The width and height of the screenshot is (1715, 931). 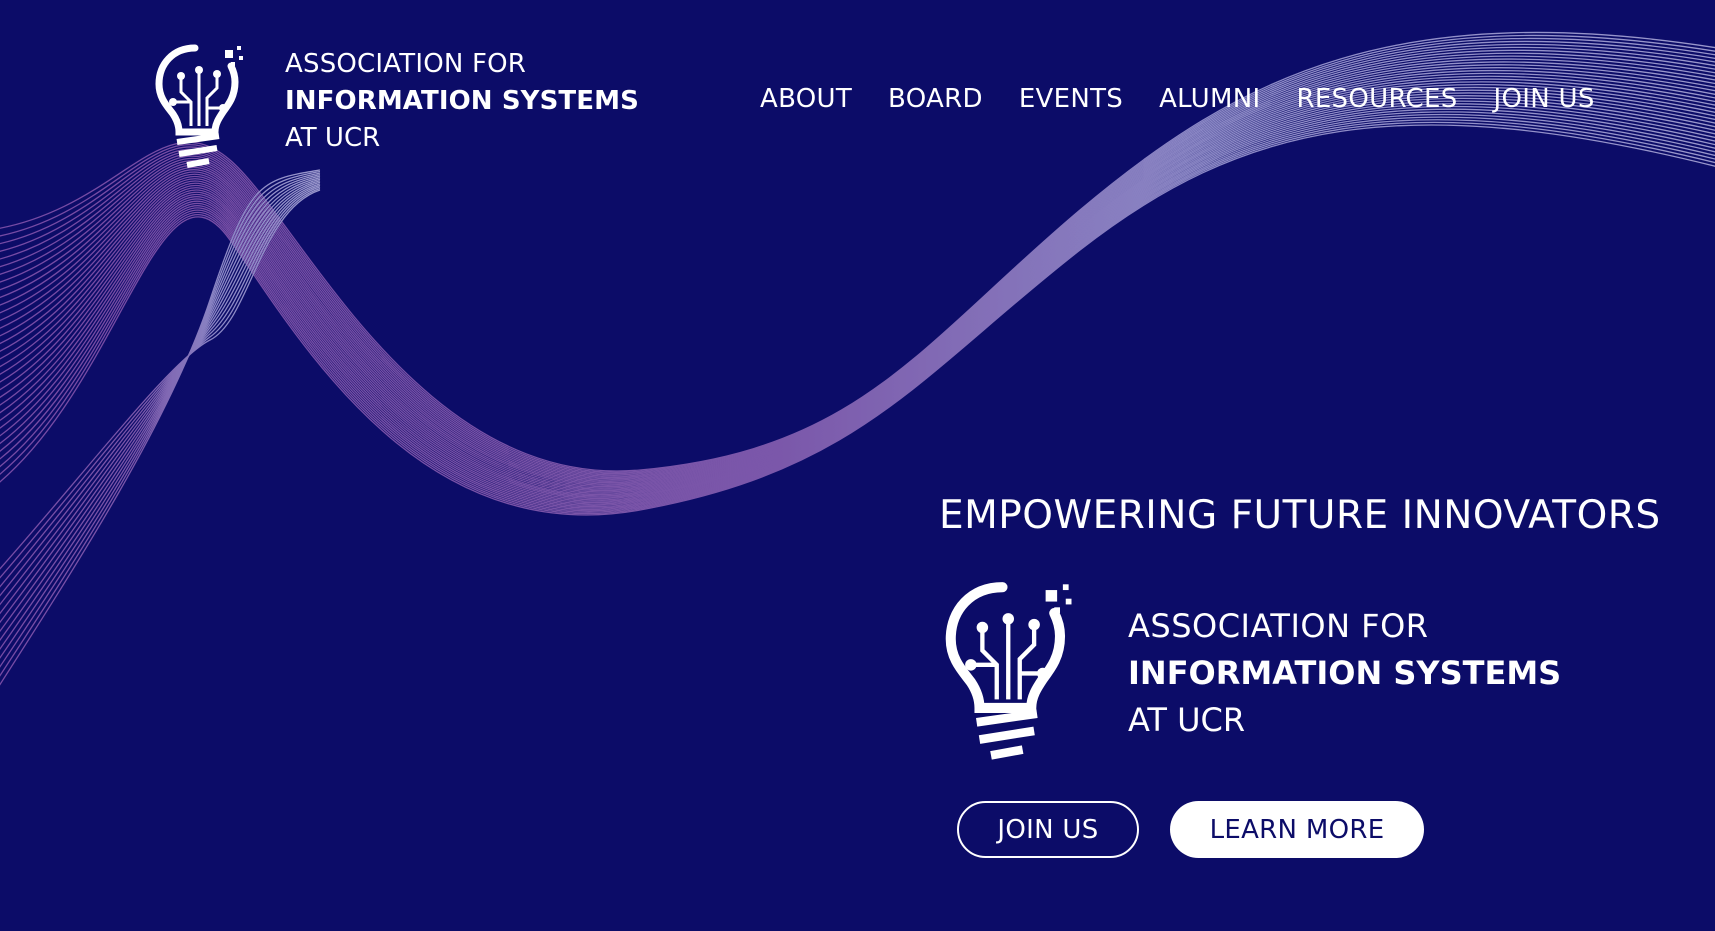 What do you see at coordinates (1209, 99) in the screenshot?
I see `nav-alumni: ALUMNI` at bounding box center [1209, 99].